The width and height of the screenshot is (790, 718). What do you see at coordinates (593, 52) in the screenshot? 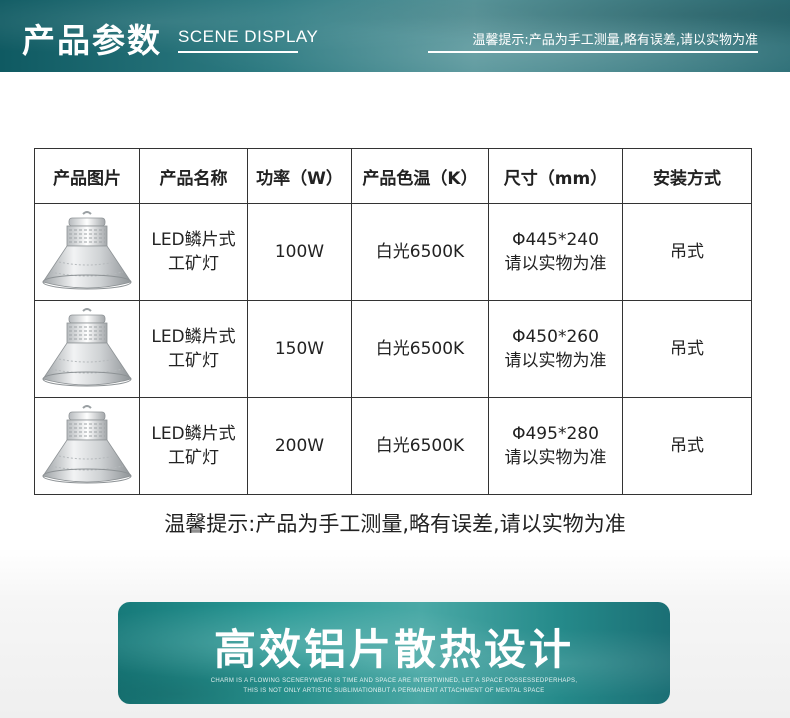
I see `tip-underline` at bounding box center [593, 52].